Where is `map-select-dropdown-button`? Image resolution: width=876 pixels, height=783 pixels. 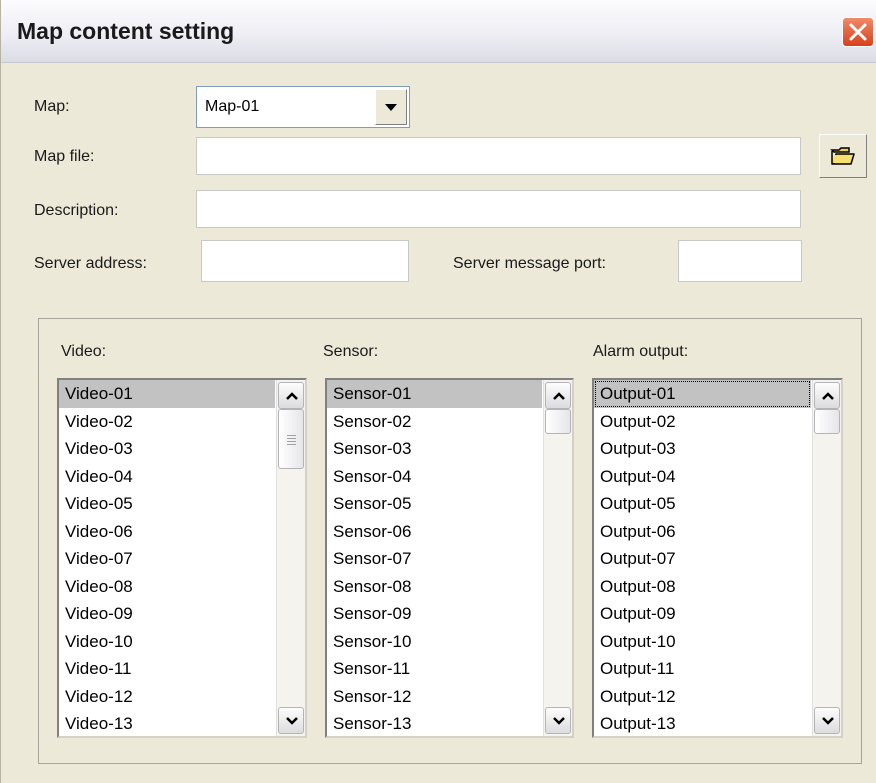
map-select-dropdown-button is located at coordinates (391, 107).